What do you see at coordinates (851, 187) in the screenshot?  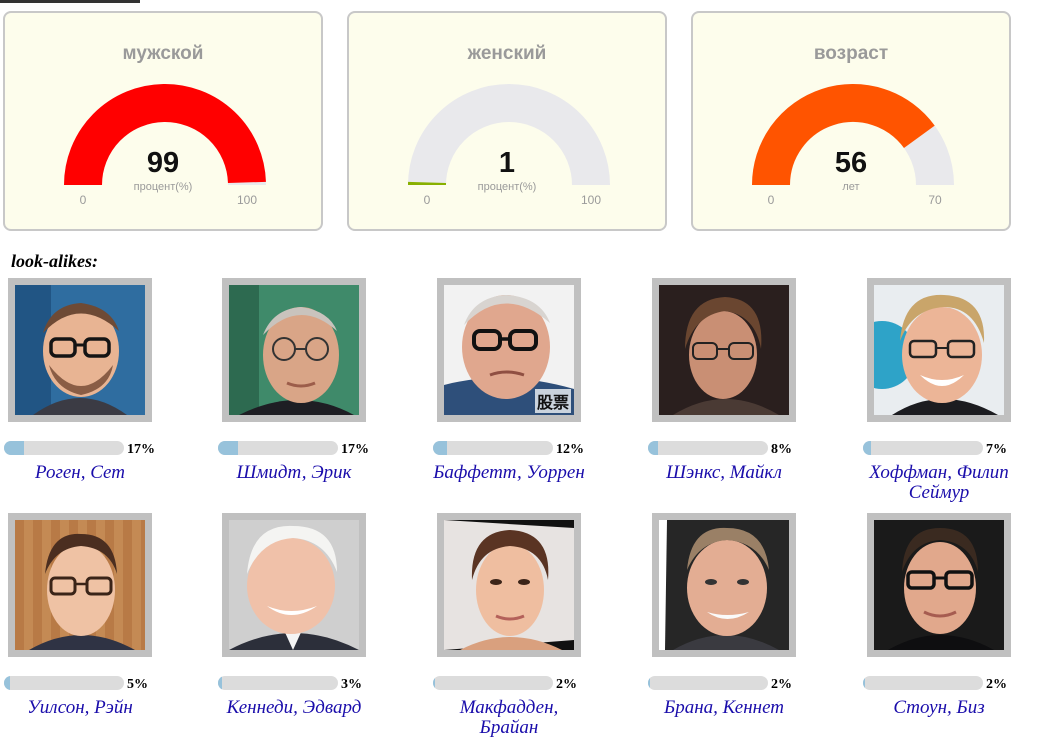 I see `gauge-unit: лет` at bounding box center [851, 187].